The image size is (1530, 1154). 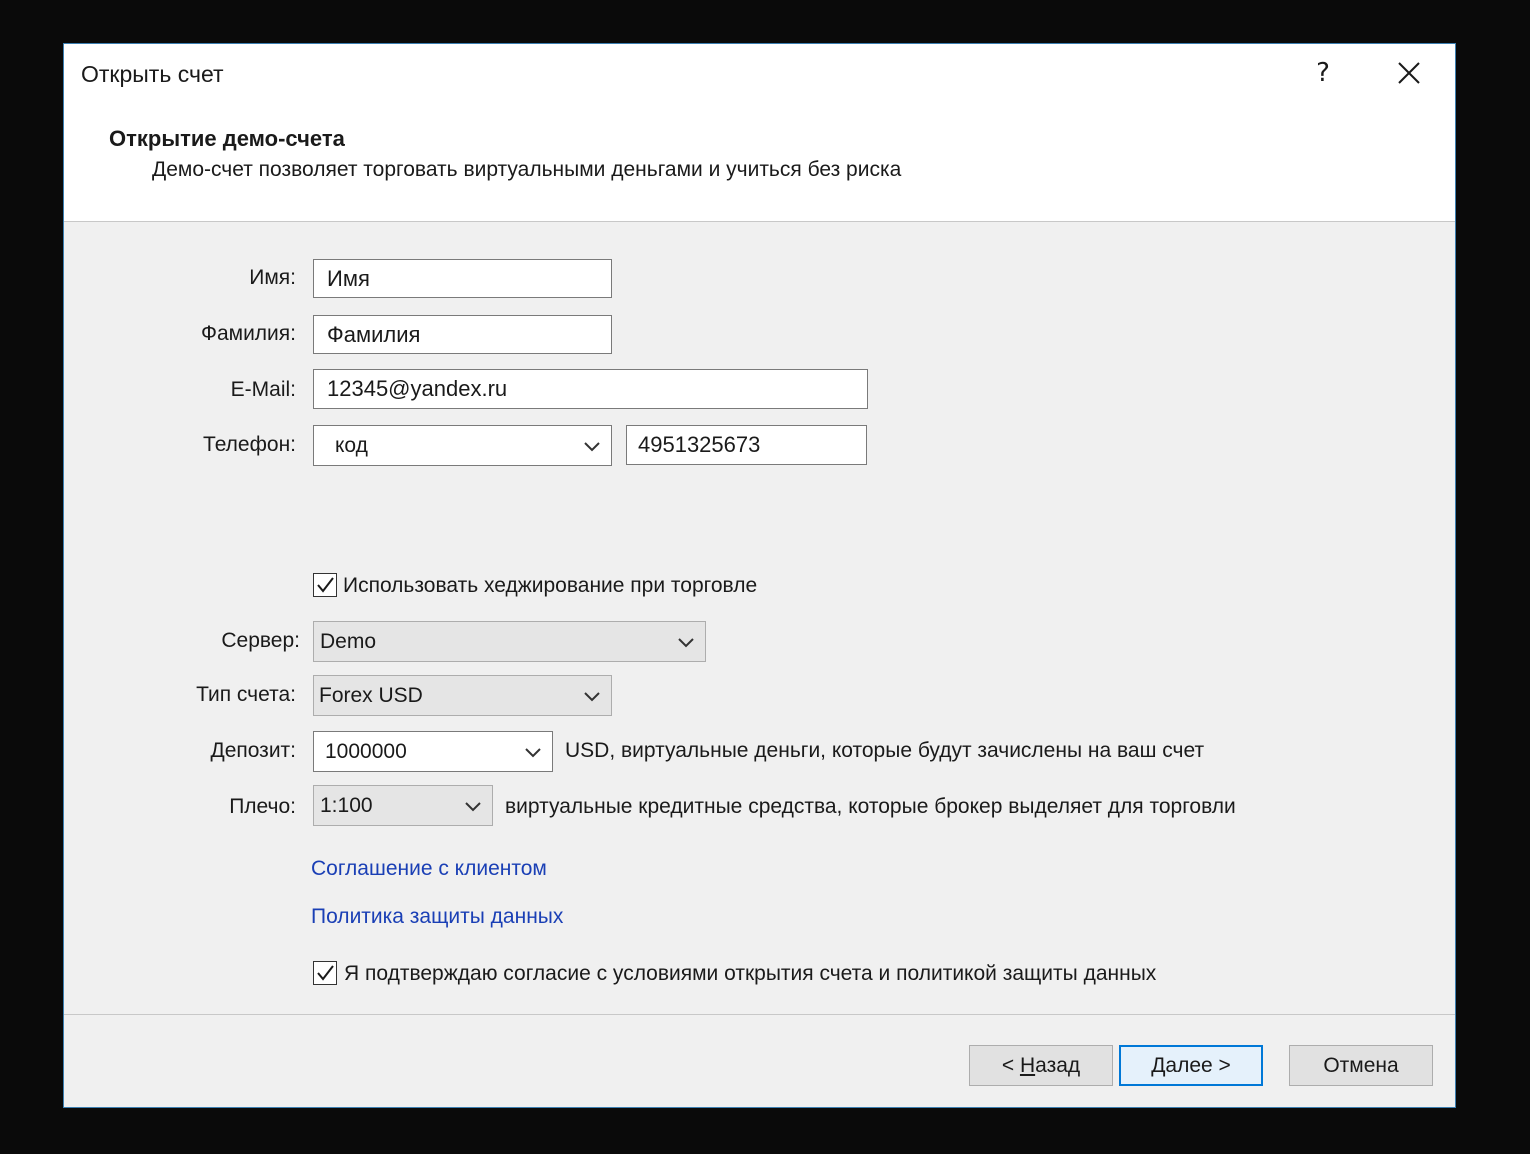 I want to click on next-button-rest: алее >, so click(x=1198, y=1065).